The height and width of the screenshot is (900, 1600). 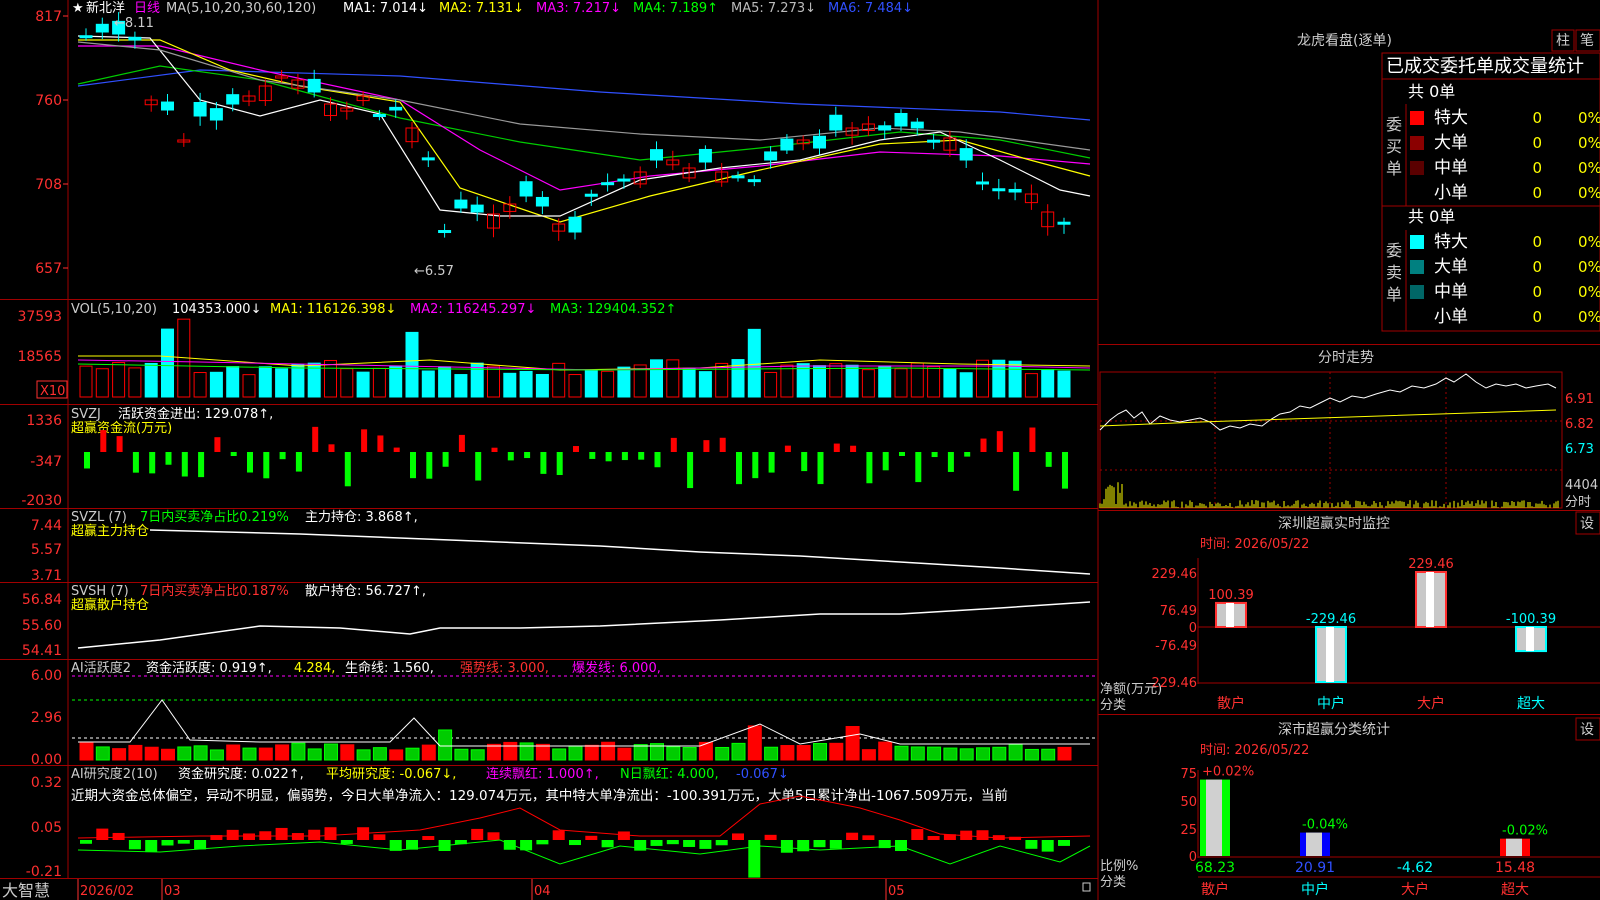 What do you see at coordinates (1330, 654) in the screenshot?
I see `monitor-bar-highlight` at bounding box center [1330, 654].